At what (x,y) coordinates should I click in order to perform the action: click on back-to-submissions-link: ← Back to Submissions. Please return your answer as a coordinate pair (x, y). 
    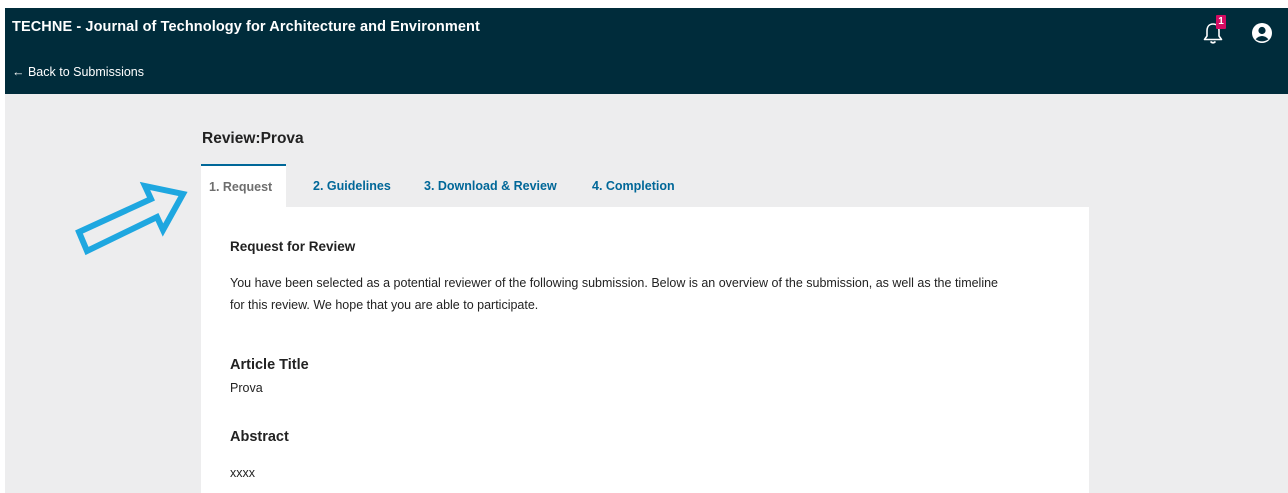
    Looking at the image, I should click on (78, 72).